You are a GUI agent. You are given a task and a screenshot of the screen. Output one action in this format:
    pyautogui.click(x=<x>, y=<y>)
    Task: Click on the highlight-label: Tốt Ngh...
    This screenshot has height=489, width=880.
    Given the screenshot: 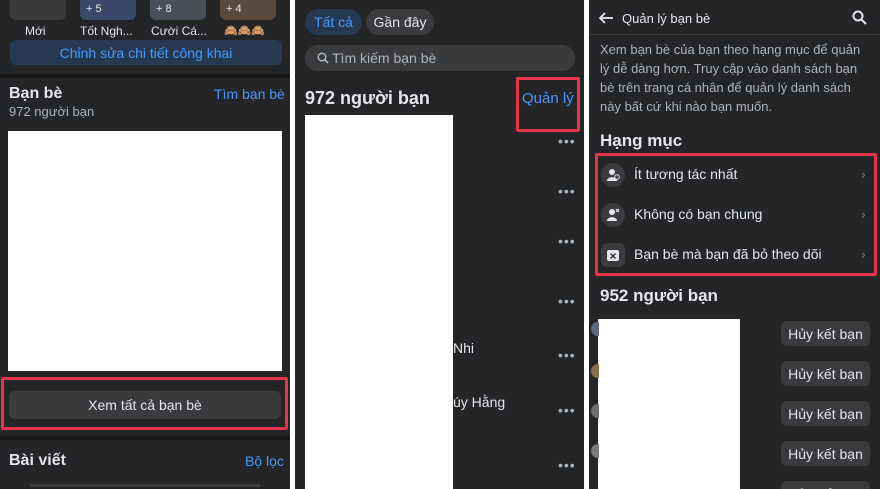 What is the action you would take?
    pyautogui.click(x=106, y=31)
    